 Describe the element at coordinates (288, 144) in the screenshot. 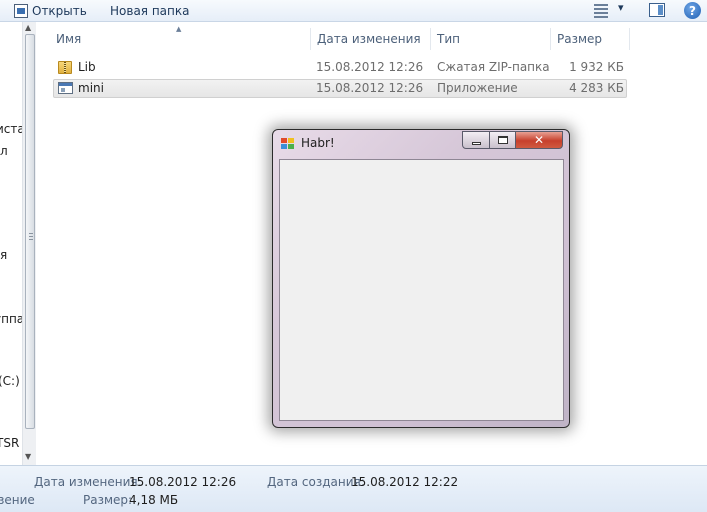

I see `window-icon` at that location.